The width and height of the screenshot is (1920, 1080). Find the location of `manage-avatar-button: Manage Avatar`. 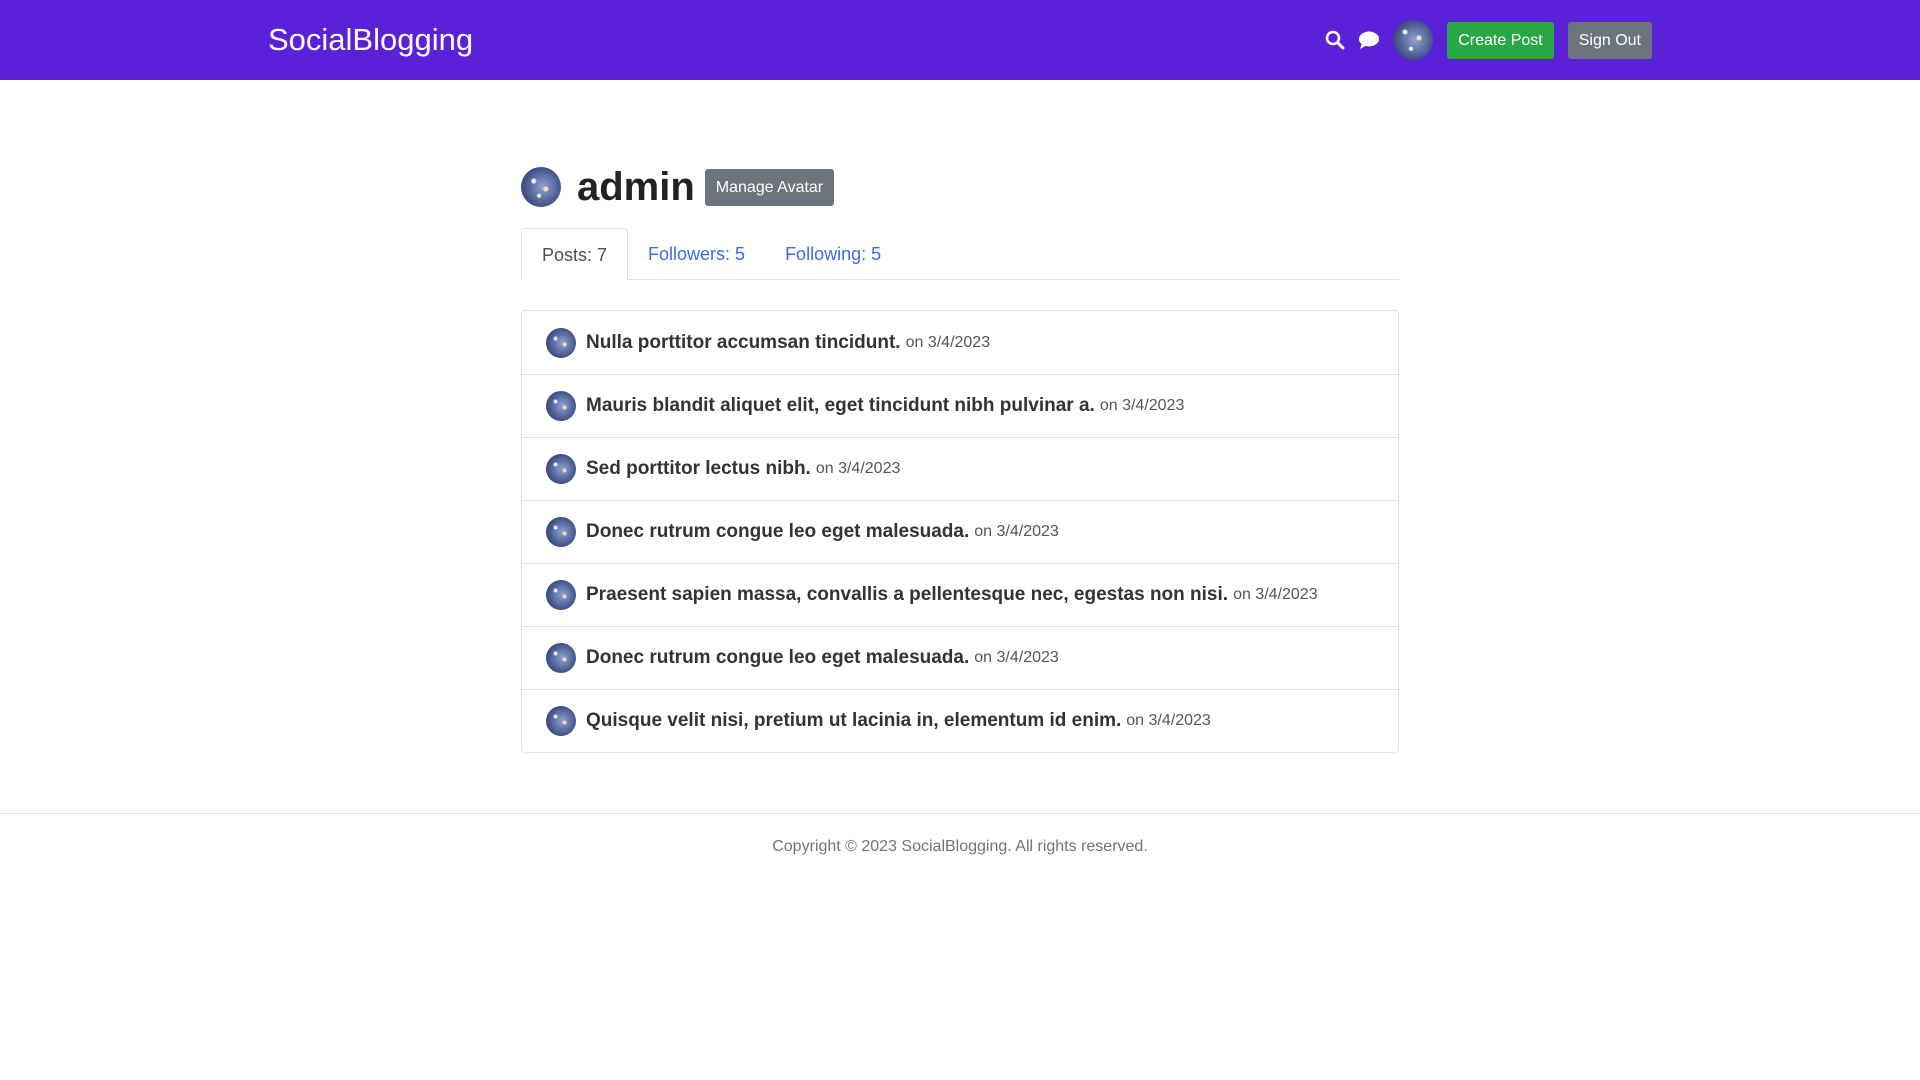

manage-avatar-button: Manage Avatar is located at coordinates (769, 187).